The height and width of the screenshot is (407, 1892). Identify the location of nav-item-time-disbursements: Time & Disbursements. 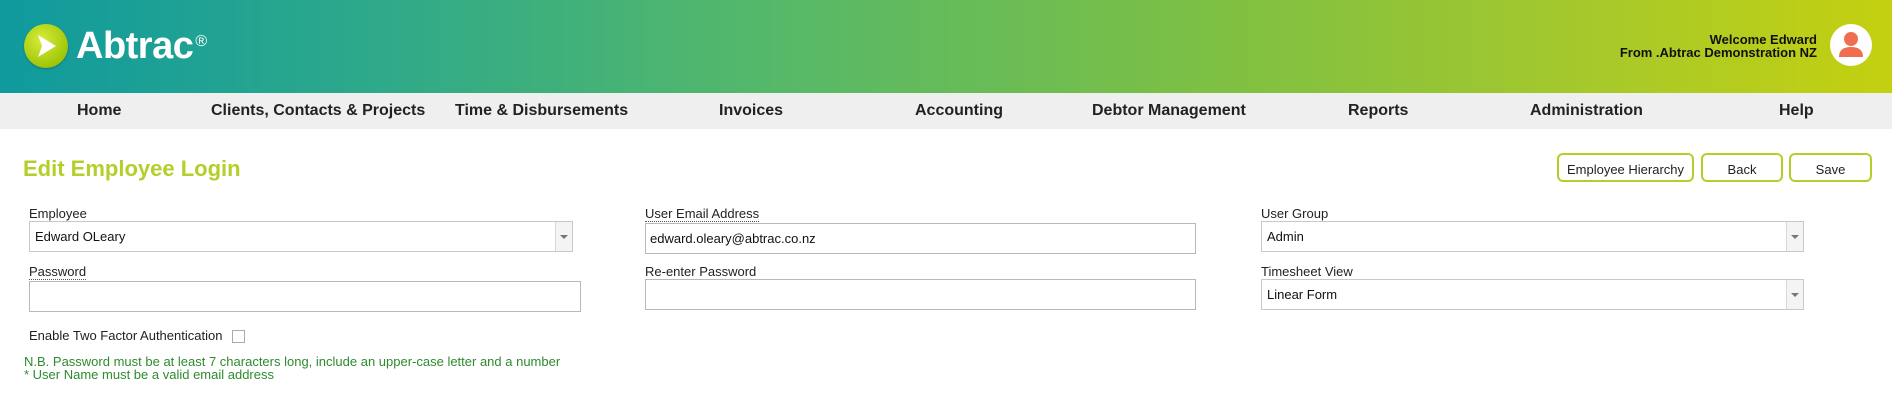
(541, 111).